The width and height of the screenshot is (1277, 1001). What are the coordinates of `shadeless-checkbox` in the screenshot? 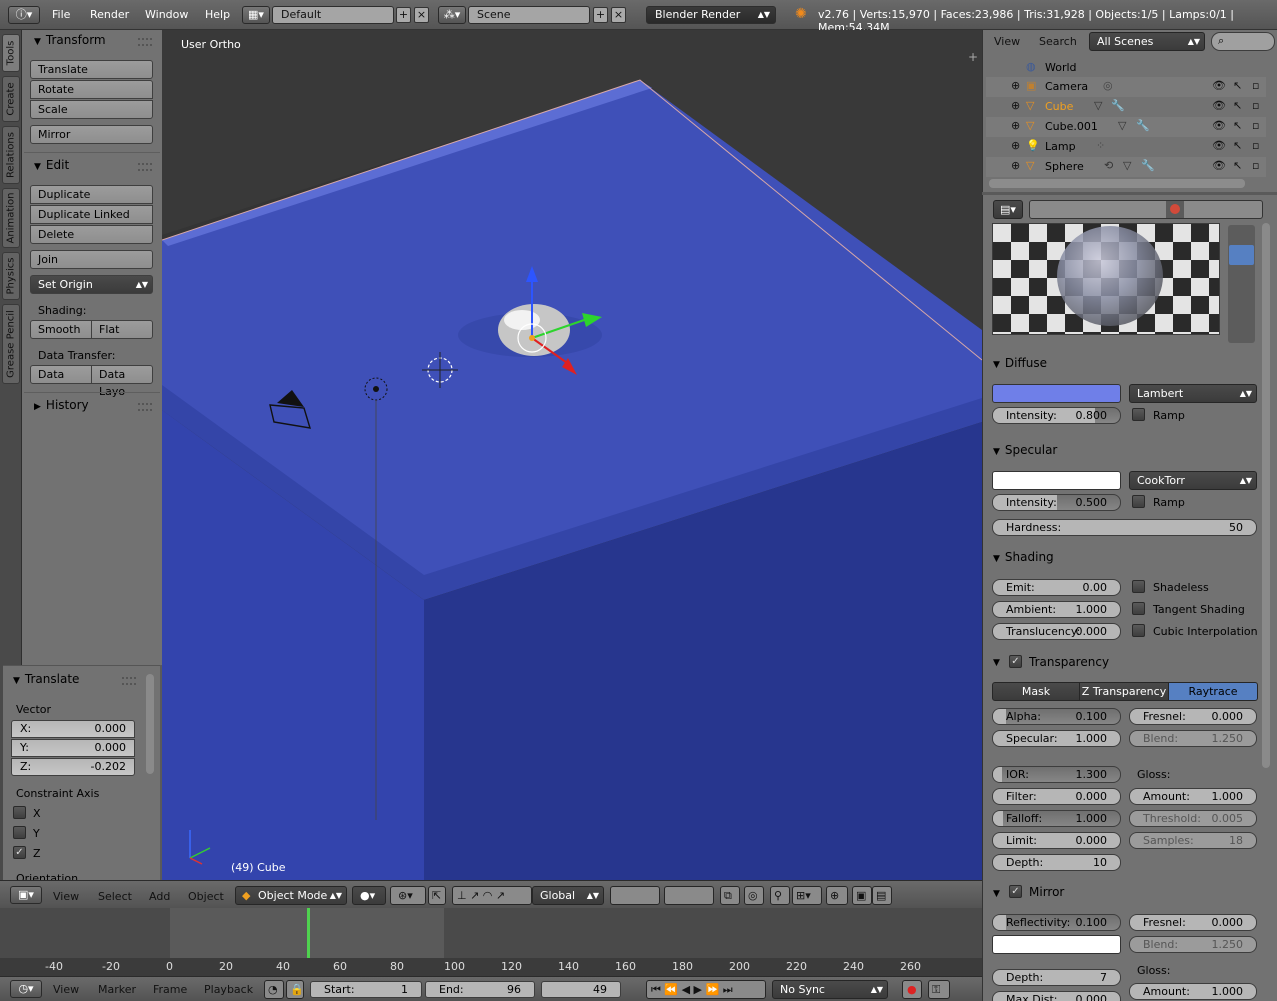 It's located at (1138, 586).